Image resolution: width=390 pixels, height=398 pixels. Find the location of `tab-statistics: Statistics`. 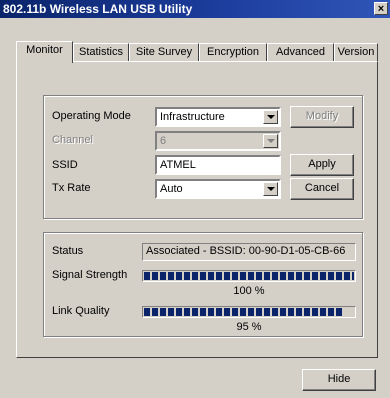

tab-statistics: Statistics is located at coordinates (101, 52).